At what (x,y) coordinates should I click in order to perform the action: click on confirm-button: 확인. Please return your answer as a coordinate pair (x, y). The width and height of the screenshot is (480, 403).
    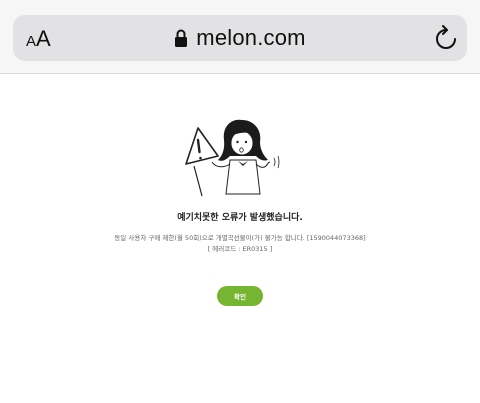
    Looking at the image, I should click on (240, 296).